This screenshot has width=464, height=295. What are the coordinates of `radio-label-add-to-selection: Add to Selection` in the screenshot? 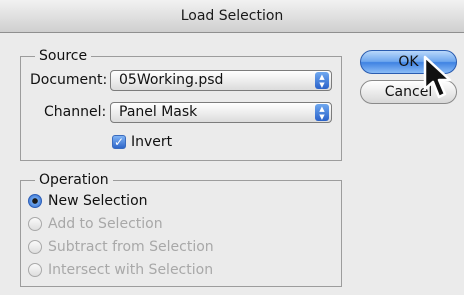 It's located at (105, 224).